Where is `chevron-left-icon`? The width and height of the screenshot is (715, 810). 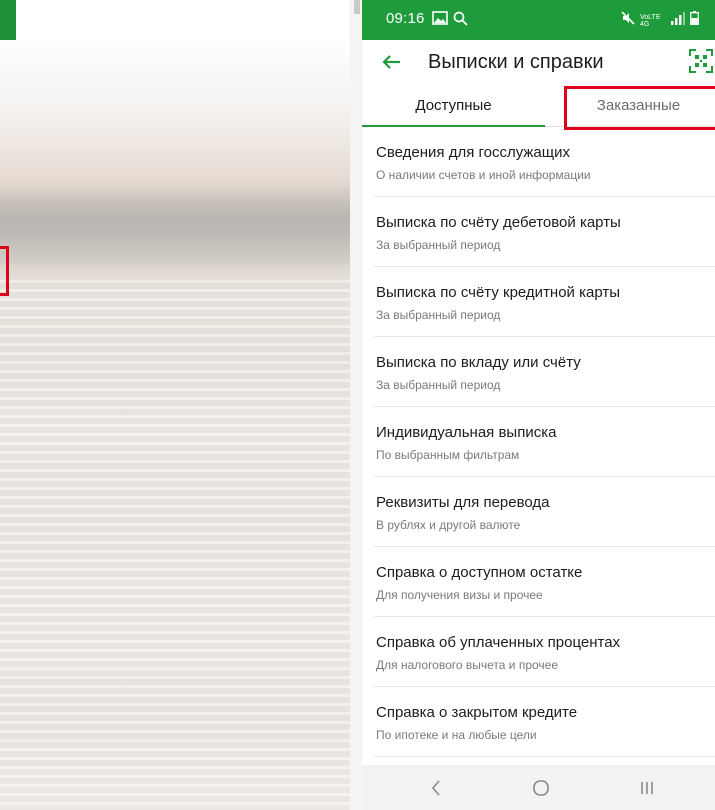
chevron-left-icon is located at coordinates (437, 788).